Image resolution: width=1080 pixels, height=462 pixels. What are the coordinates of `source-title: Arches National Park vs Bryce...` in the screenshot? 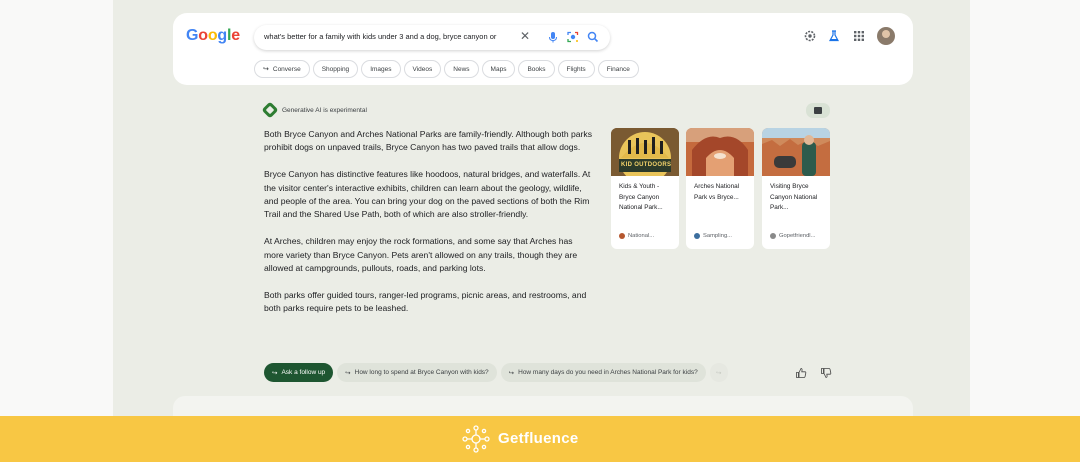 It's located at (717, 192).